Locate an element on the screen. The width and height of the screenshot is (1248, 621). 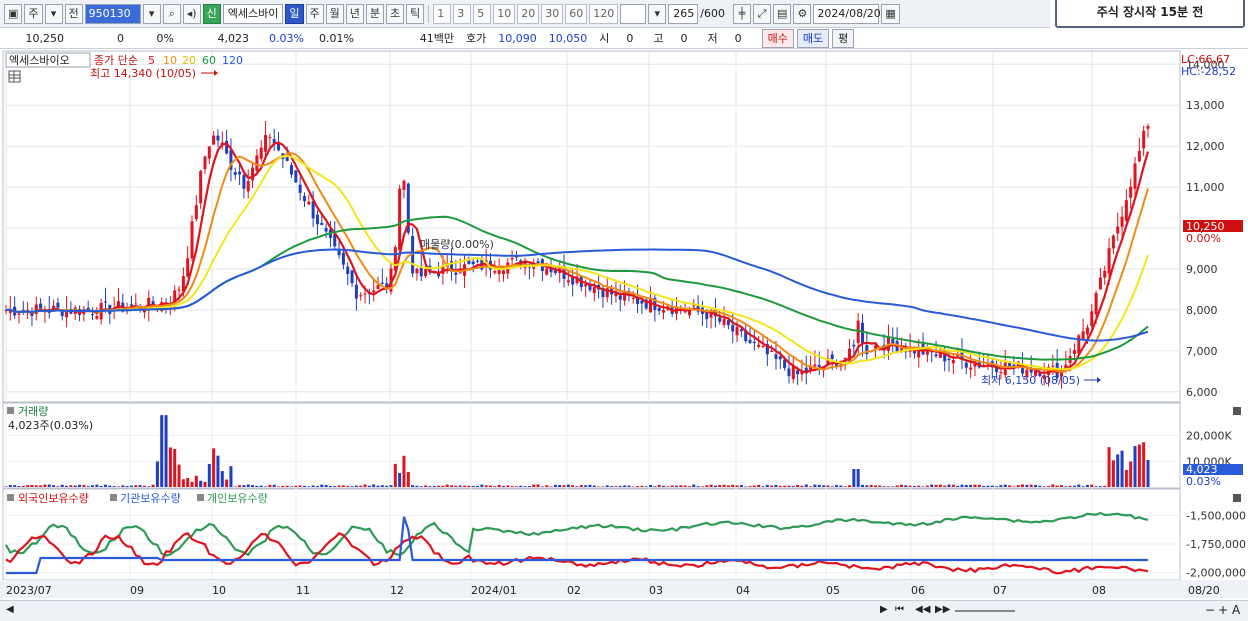
save-icon: ▤ is located at coordinates (782, 13).